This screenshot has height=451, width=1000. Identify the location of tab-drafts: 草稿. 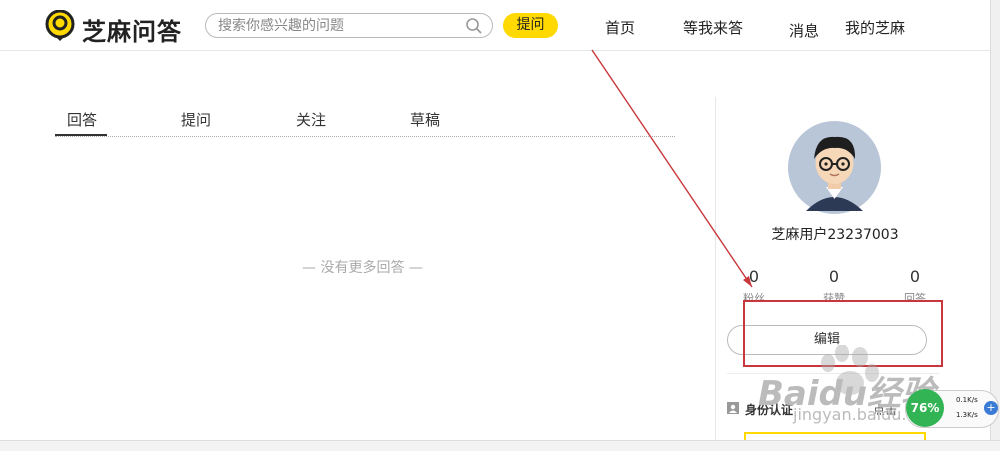
(425, 119).